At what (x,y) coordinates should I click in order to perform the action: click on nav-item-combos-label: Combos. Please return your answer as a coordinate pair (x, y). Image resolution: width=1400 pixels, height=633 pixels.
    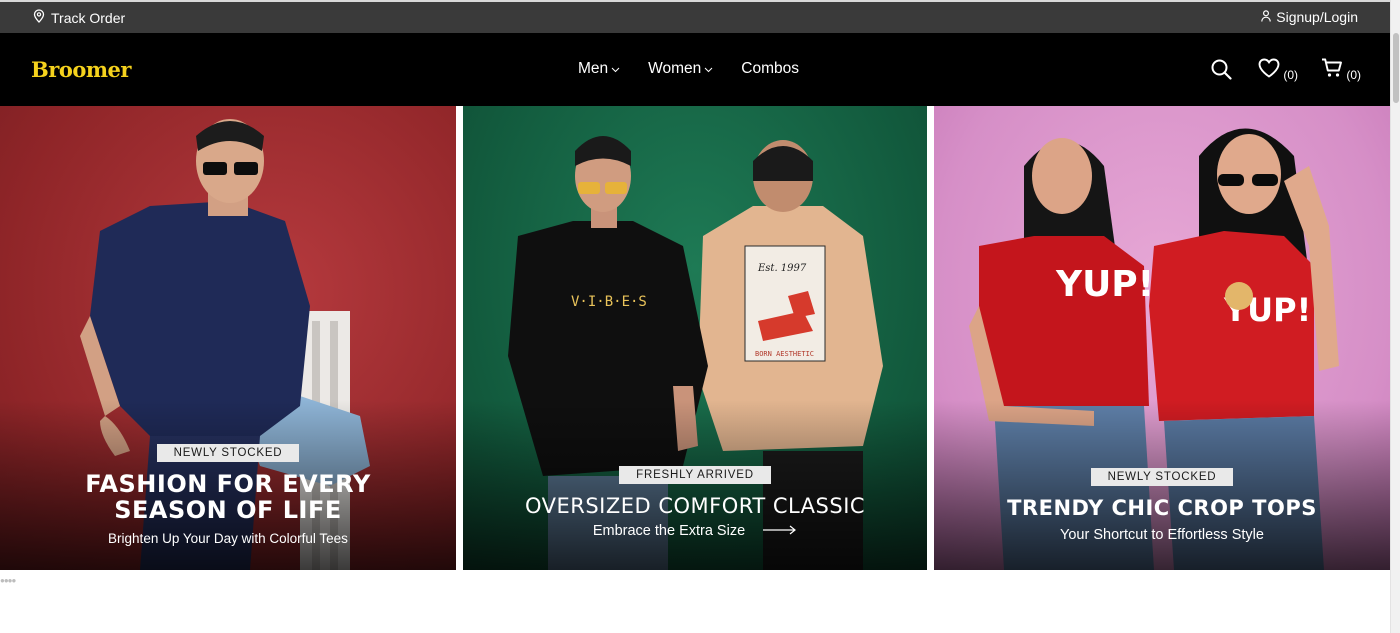
    Looking at the image, I should click on (770, 68).